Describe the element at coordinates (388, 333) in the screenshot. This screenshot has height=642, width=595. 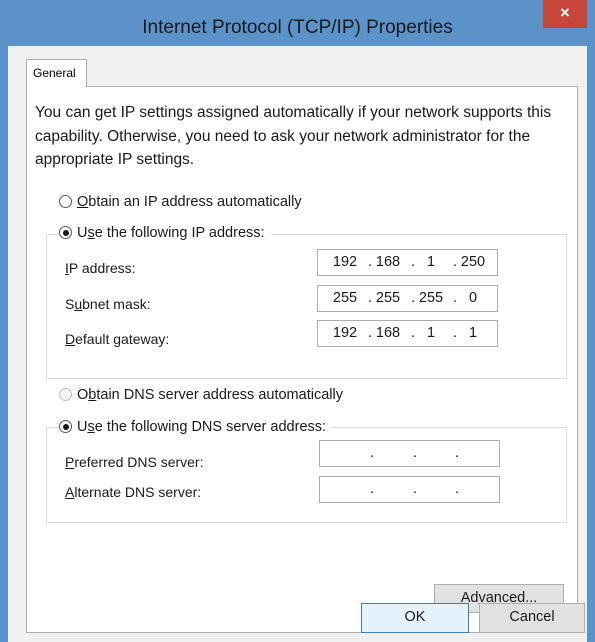
I see `default-gateway-octet-2: 168` at that location.